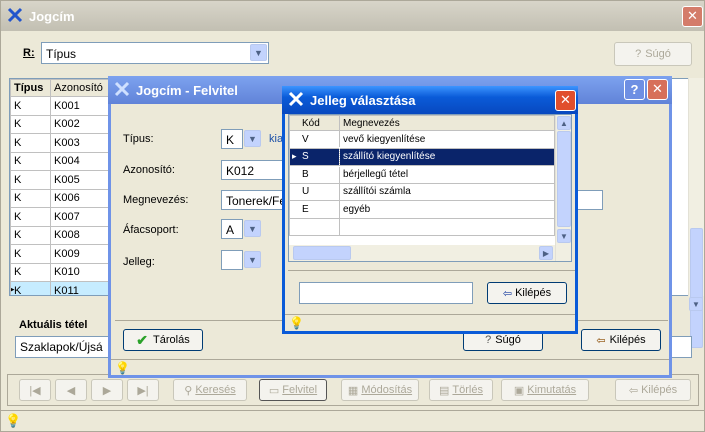 The height and width of the screenshot is (432, 705). What do you see at coordinates (71, 390) in the screenshot?
I see `nav-prev-button: ◀` at bounding box center [71, 390].